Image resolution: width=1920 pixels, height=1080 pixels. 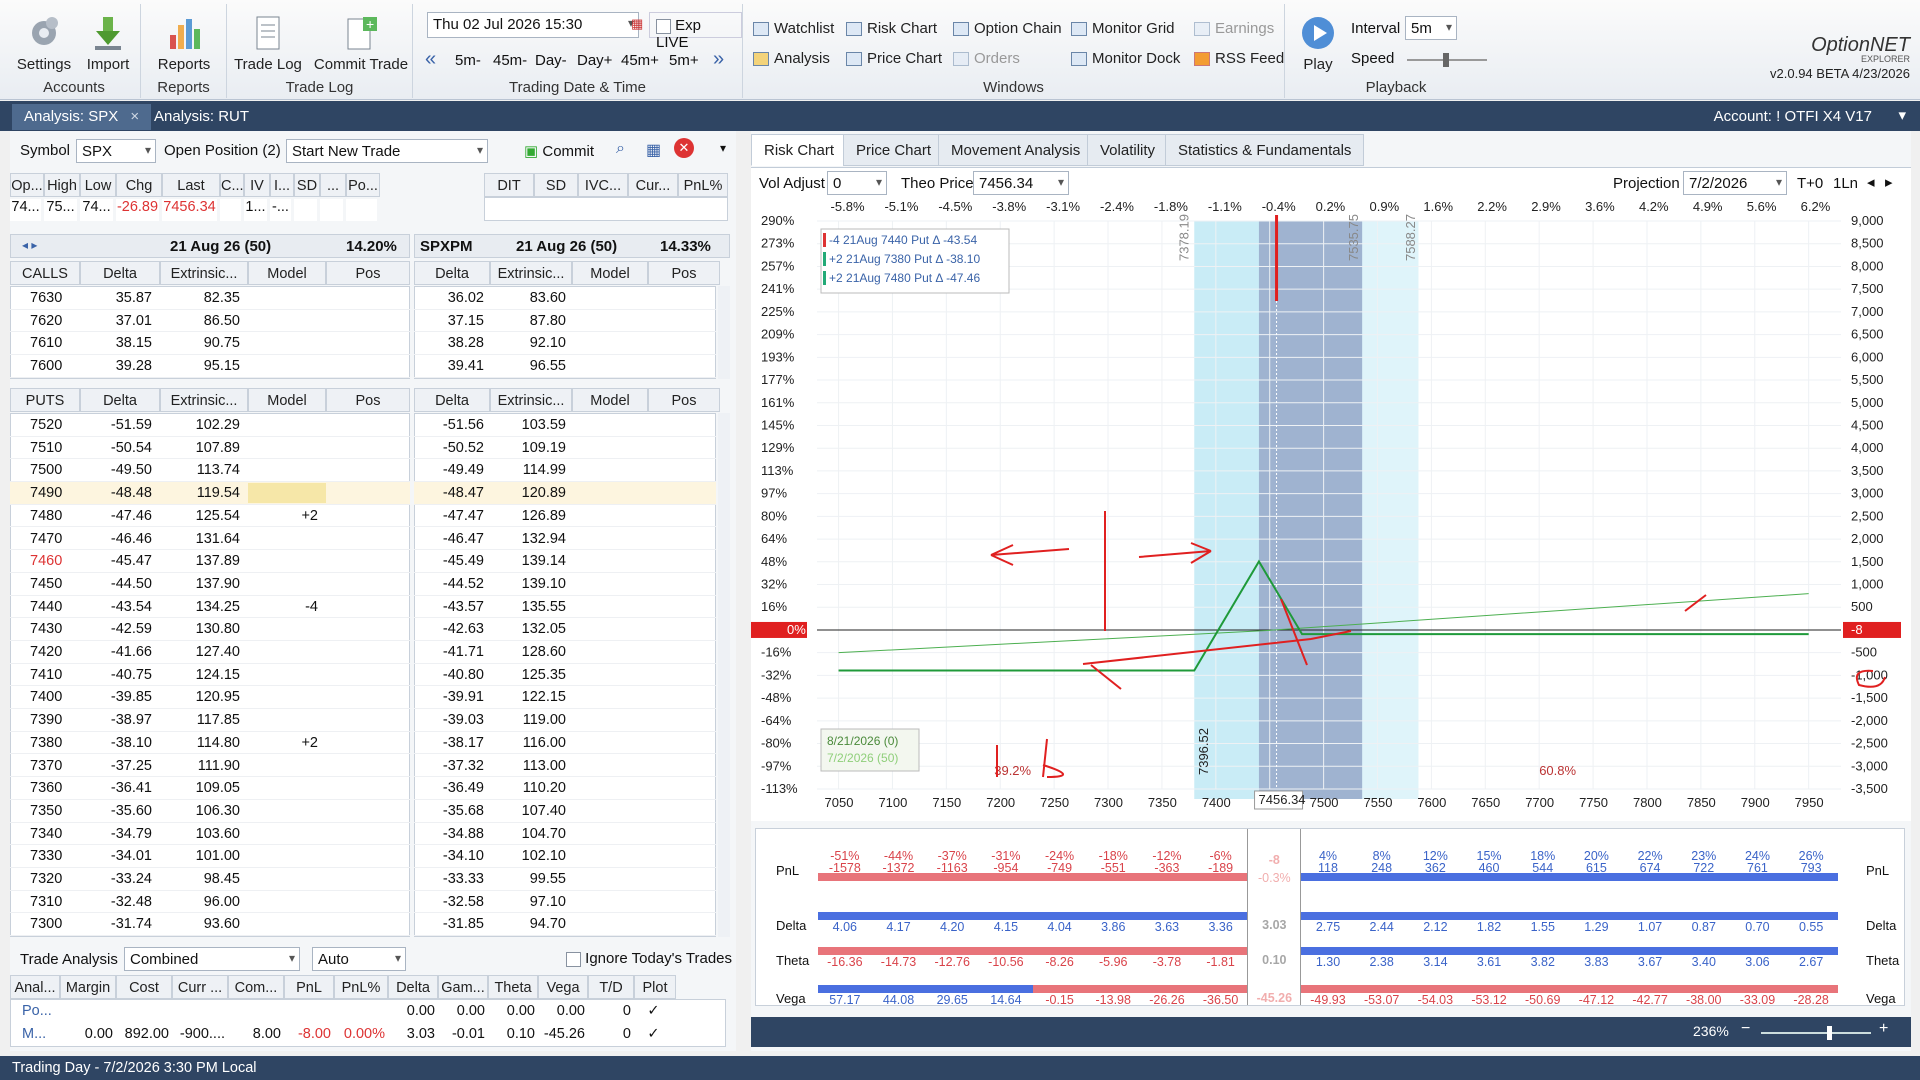 I want to click on search-icon: ⌕, so click(x=620, y=149).